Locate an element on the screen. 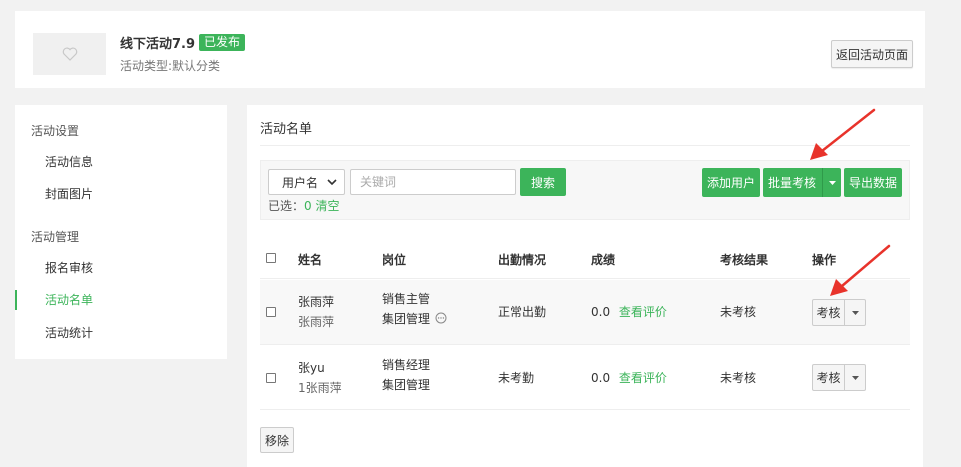 This screenshot has width=961, height=467. search-button: 搜索 is located at coordinates (543, 182).